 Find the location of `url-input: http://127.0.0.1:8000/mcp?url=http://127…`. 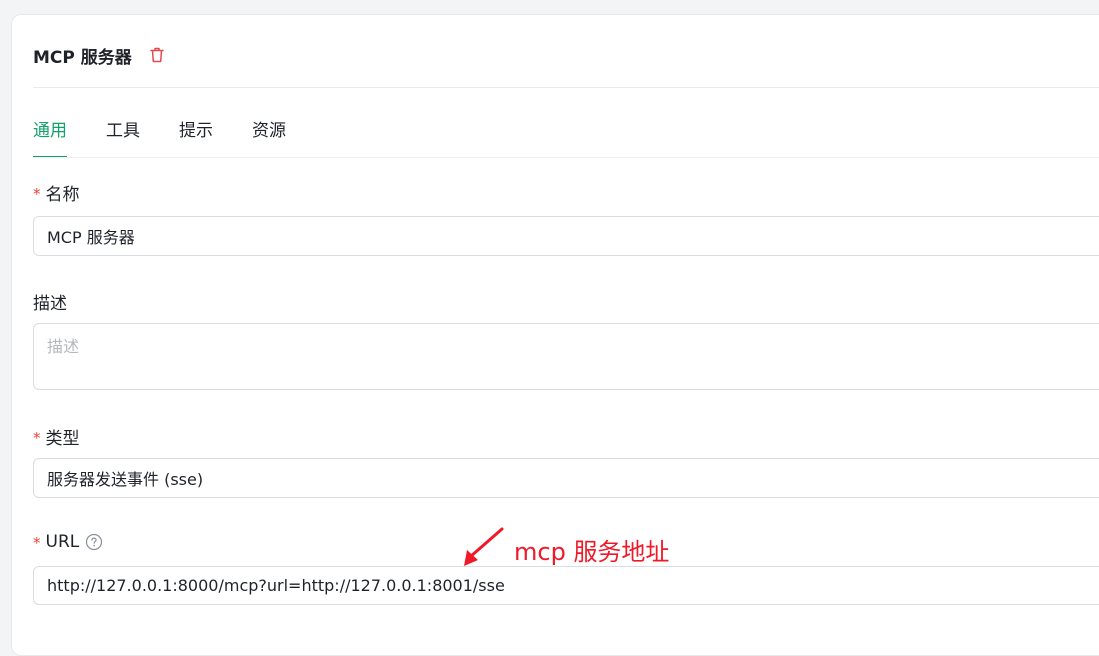

url-input: http://127.0.0.1:8000/mcp?url=http://127… is located at coordinates (566, 585).